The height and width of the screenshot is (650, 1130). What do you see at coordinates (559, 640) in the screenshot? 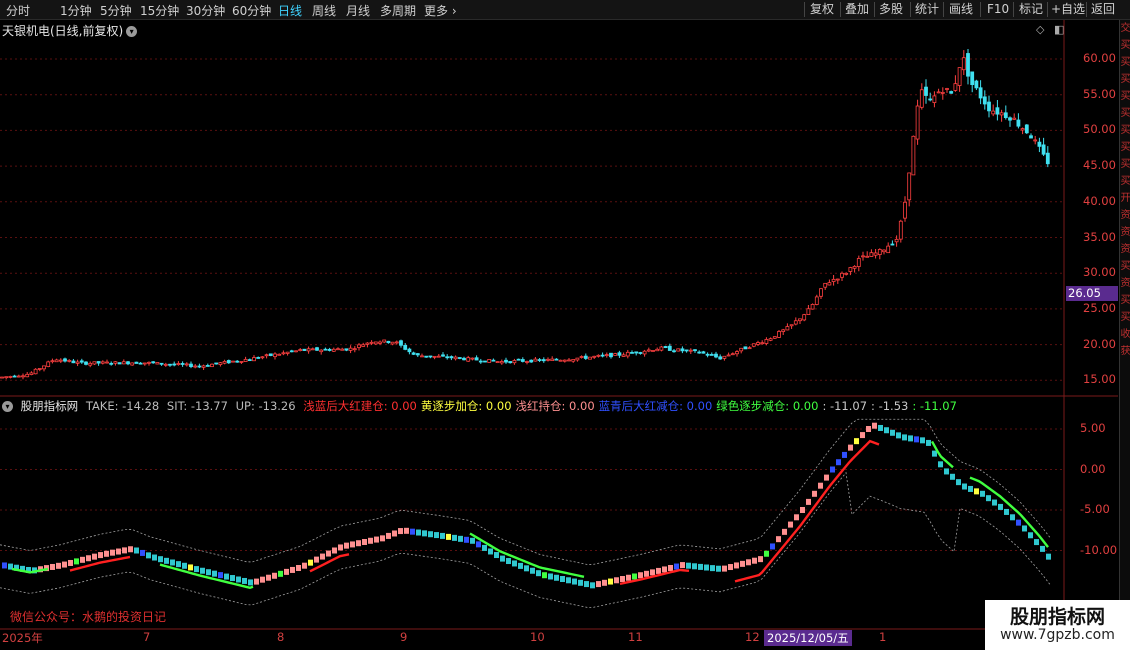
I see `date-axis: 2025年 7 8 9 10 11 12 2025/12/05/五 1` at bounding box center [559, 640].